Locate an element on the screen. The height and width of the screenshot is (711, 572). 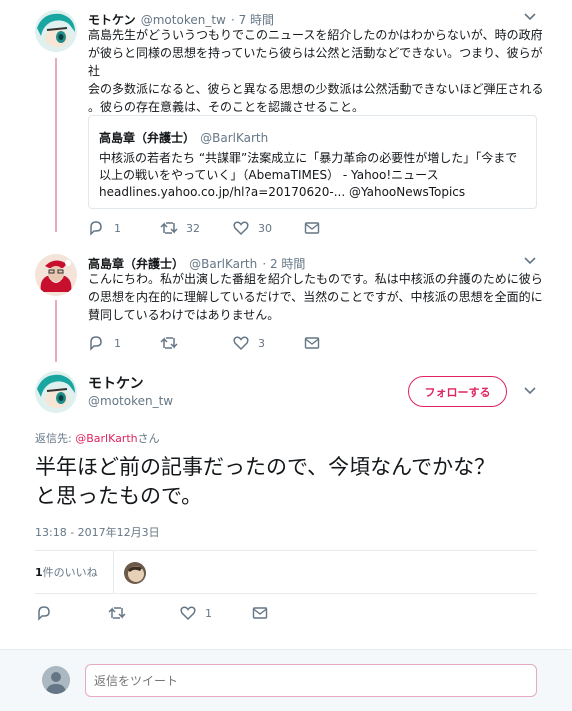
main-tweet-text: 半年ほど前の記事だったので、今頃なんでかな？ と思ったもので。 is located at coordinates (265, 482).